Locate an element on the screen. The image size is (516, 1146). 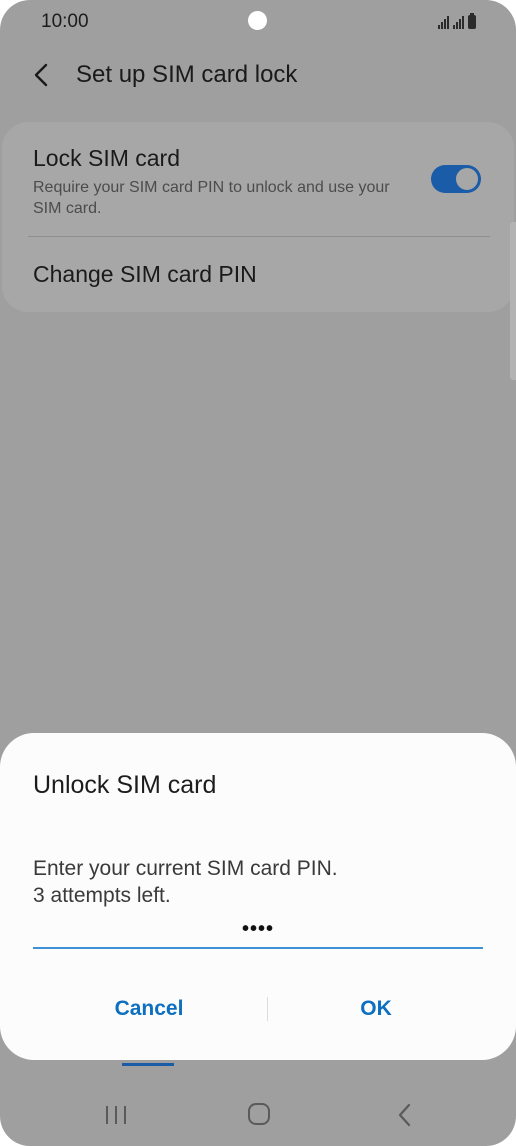
back-button is located at coordinates (43, 75).